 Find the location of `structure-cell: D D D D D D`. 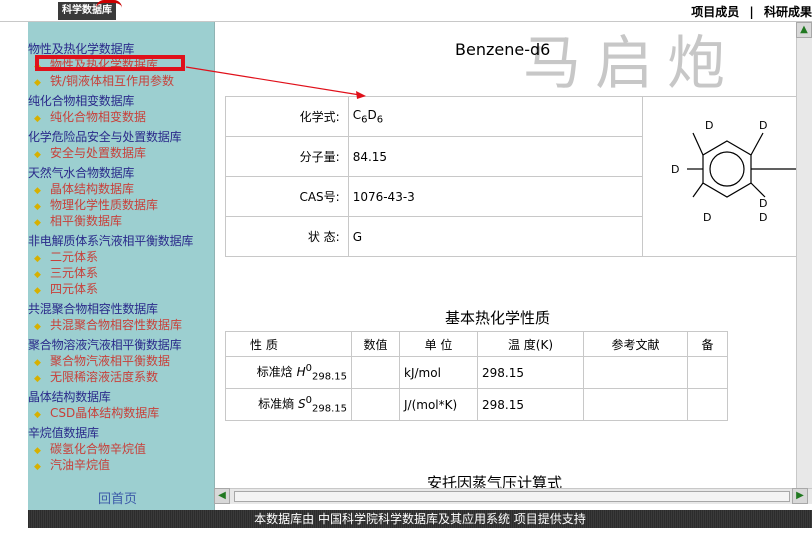

structure-cell: D D D D D D is located at coordinates (726, 176).